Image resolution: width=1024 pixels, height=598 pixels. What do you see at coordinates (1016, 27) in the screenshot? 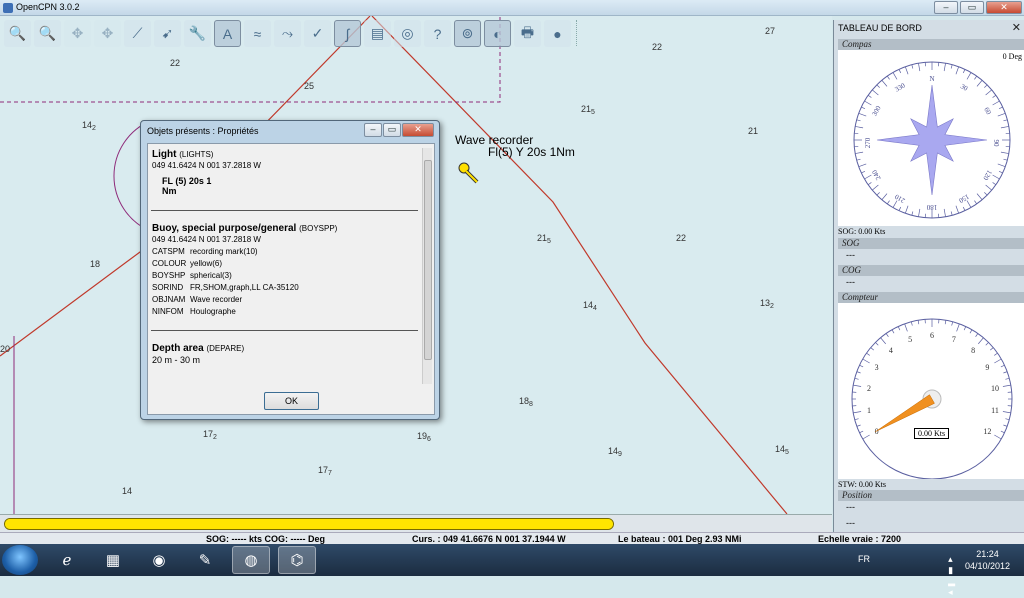
I see `dashboard-close-icon: ✕` at bounding box center [1016, 27].